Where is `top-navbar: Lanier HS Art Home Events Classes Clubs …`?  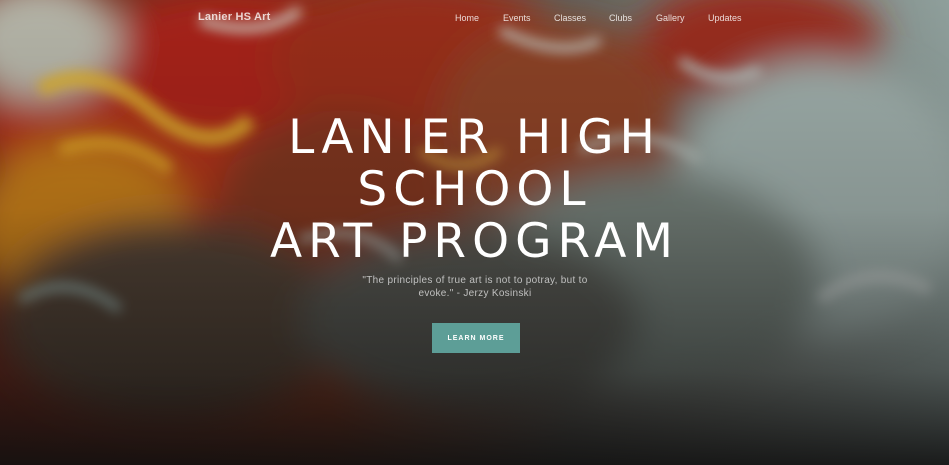
top-navbar: Lanier HS Art Home Events Classes Clubs … is located at coordinates (474, 18).